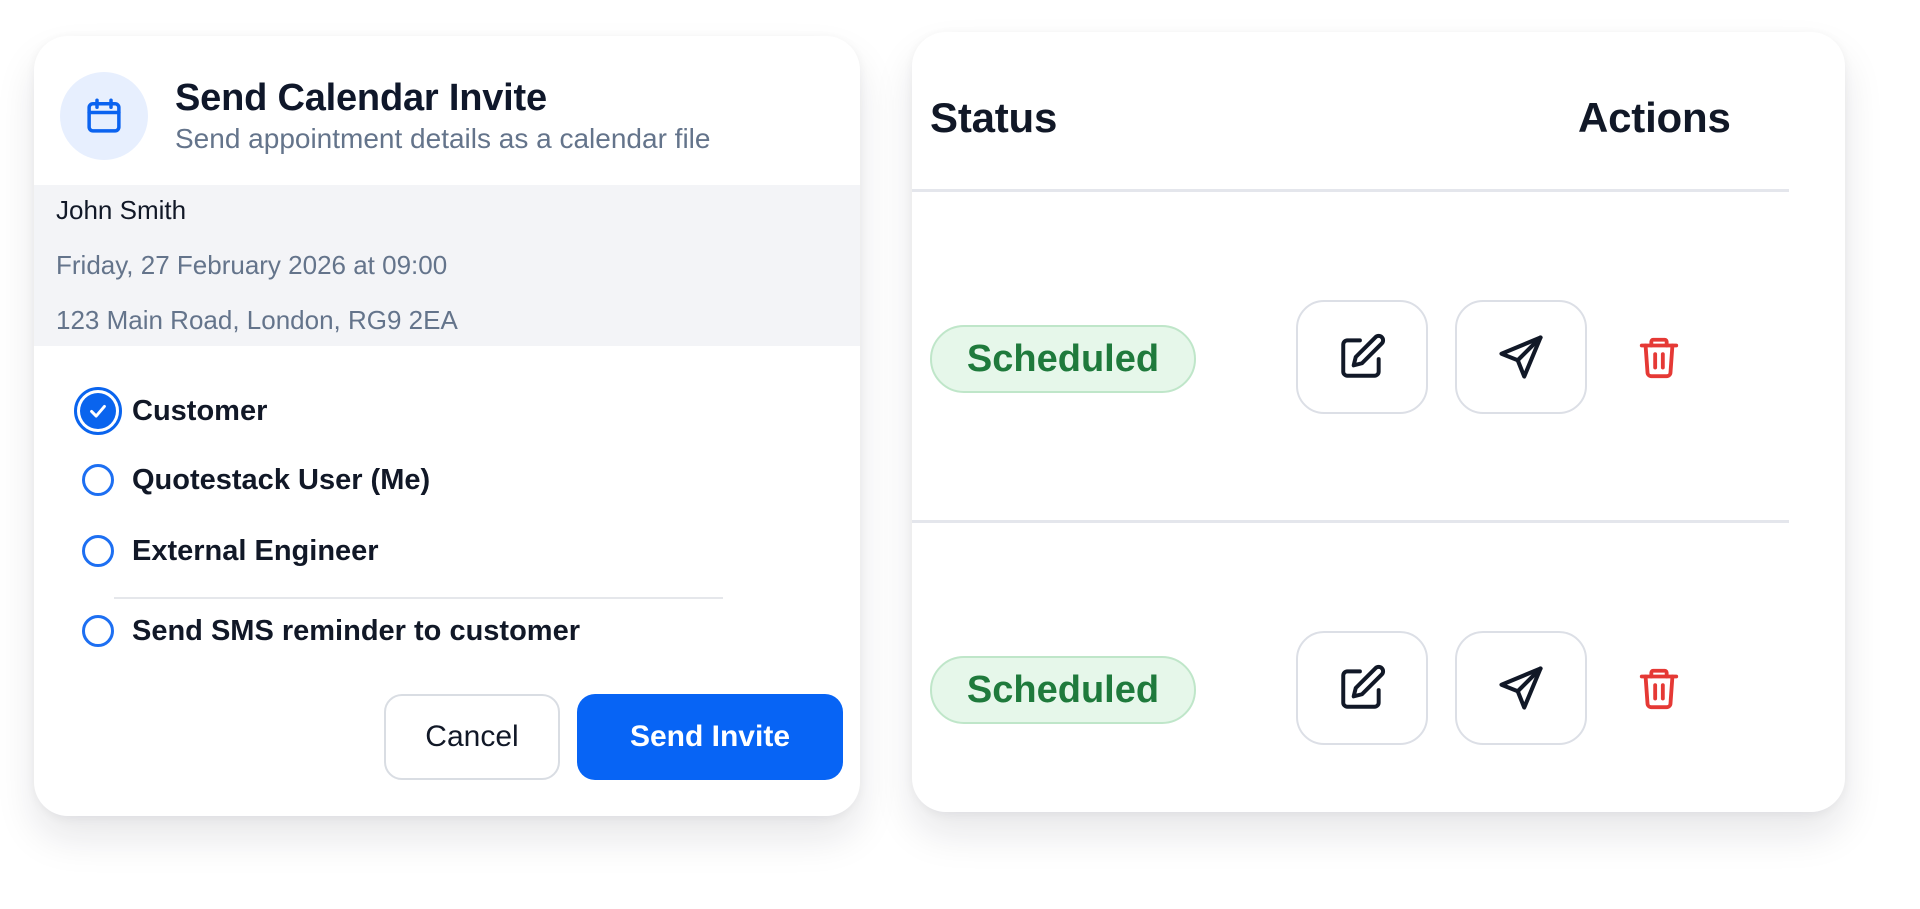 The image size is (1920, 909). I want to click on appointment-datetime: Friday, 27 February 2026 at 09:00, so click(252, 265).